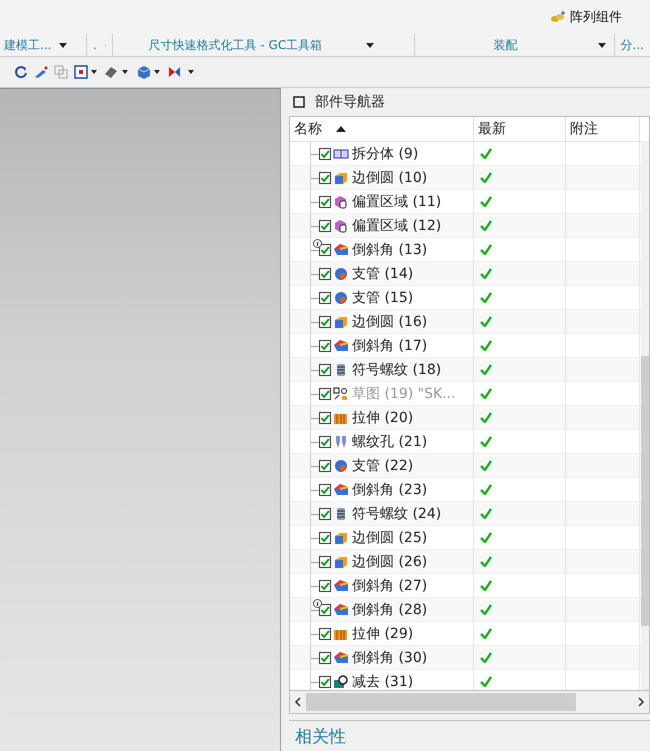 The height and width of the screenshot is (751, 650). I want to click on sketch-icon, so click(341, 393).